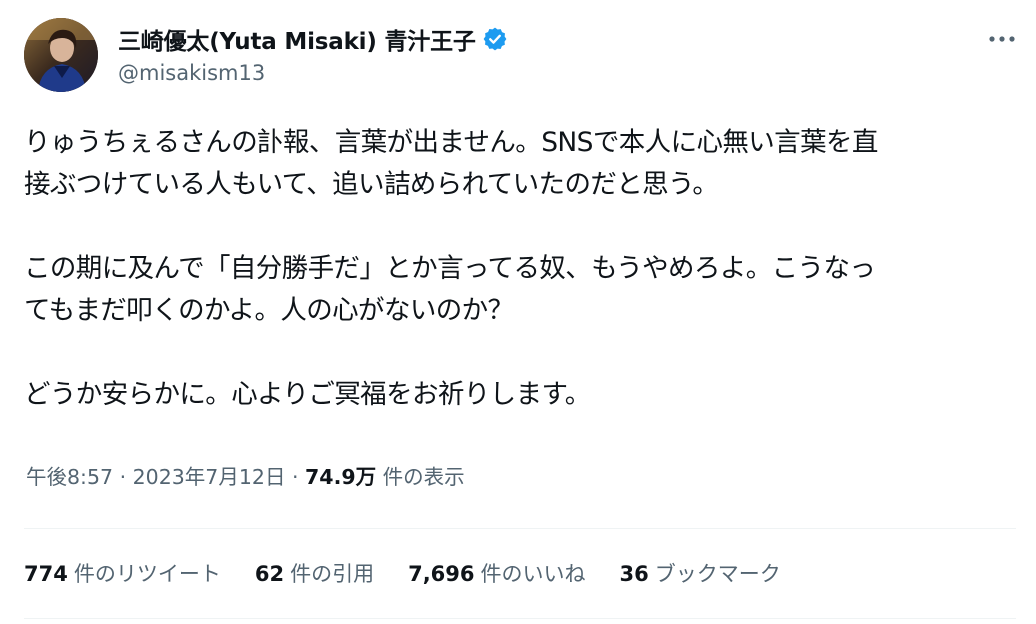 This screenshot has height=624, width=1036. What do you see at coordinates (495, 39) in the screenshot?
I see `verified-badge-icon` at bounding box center [495, 39].